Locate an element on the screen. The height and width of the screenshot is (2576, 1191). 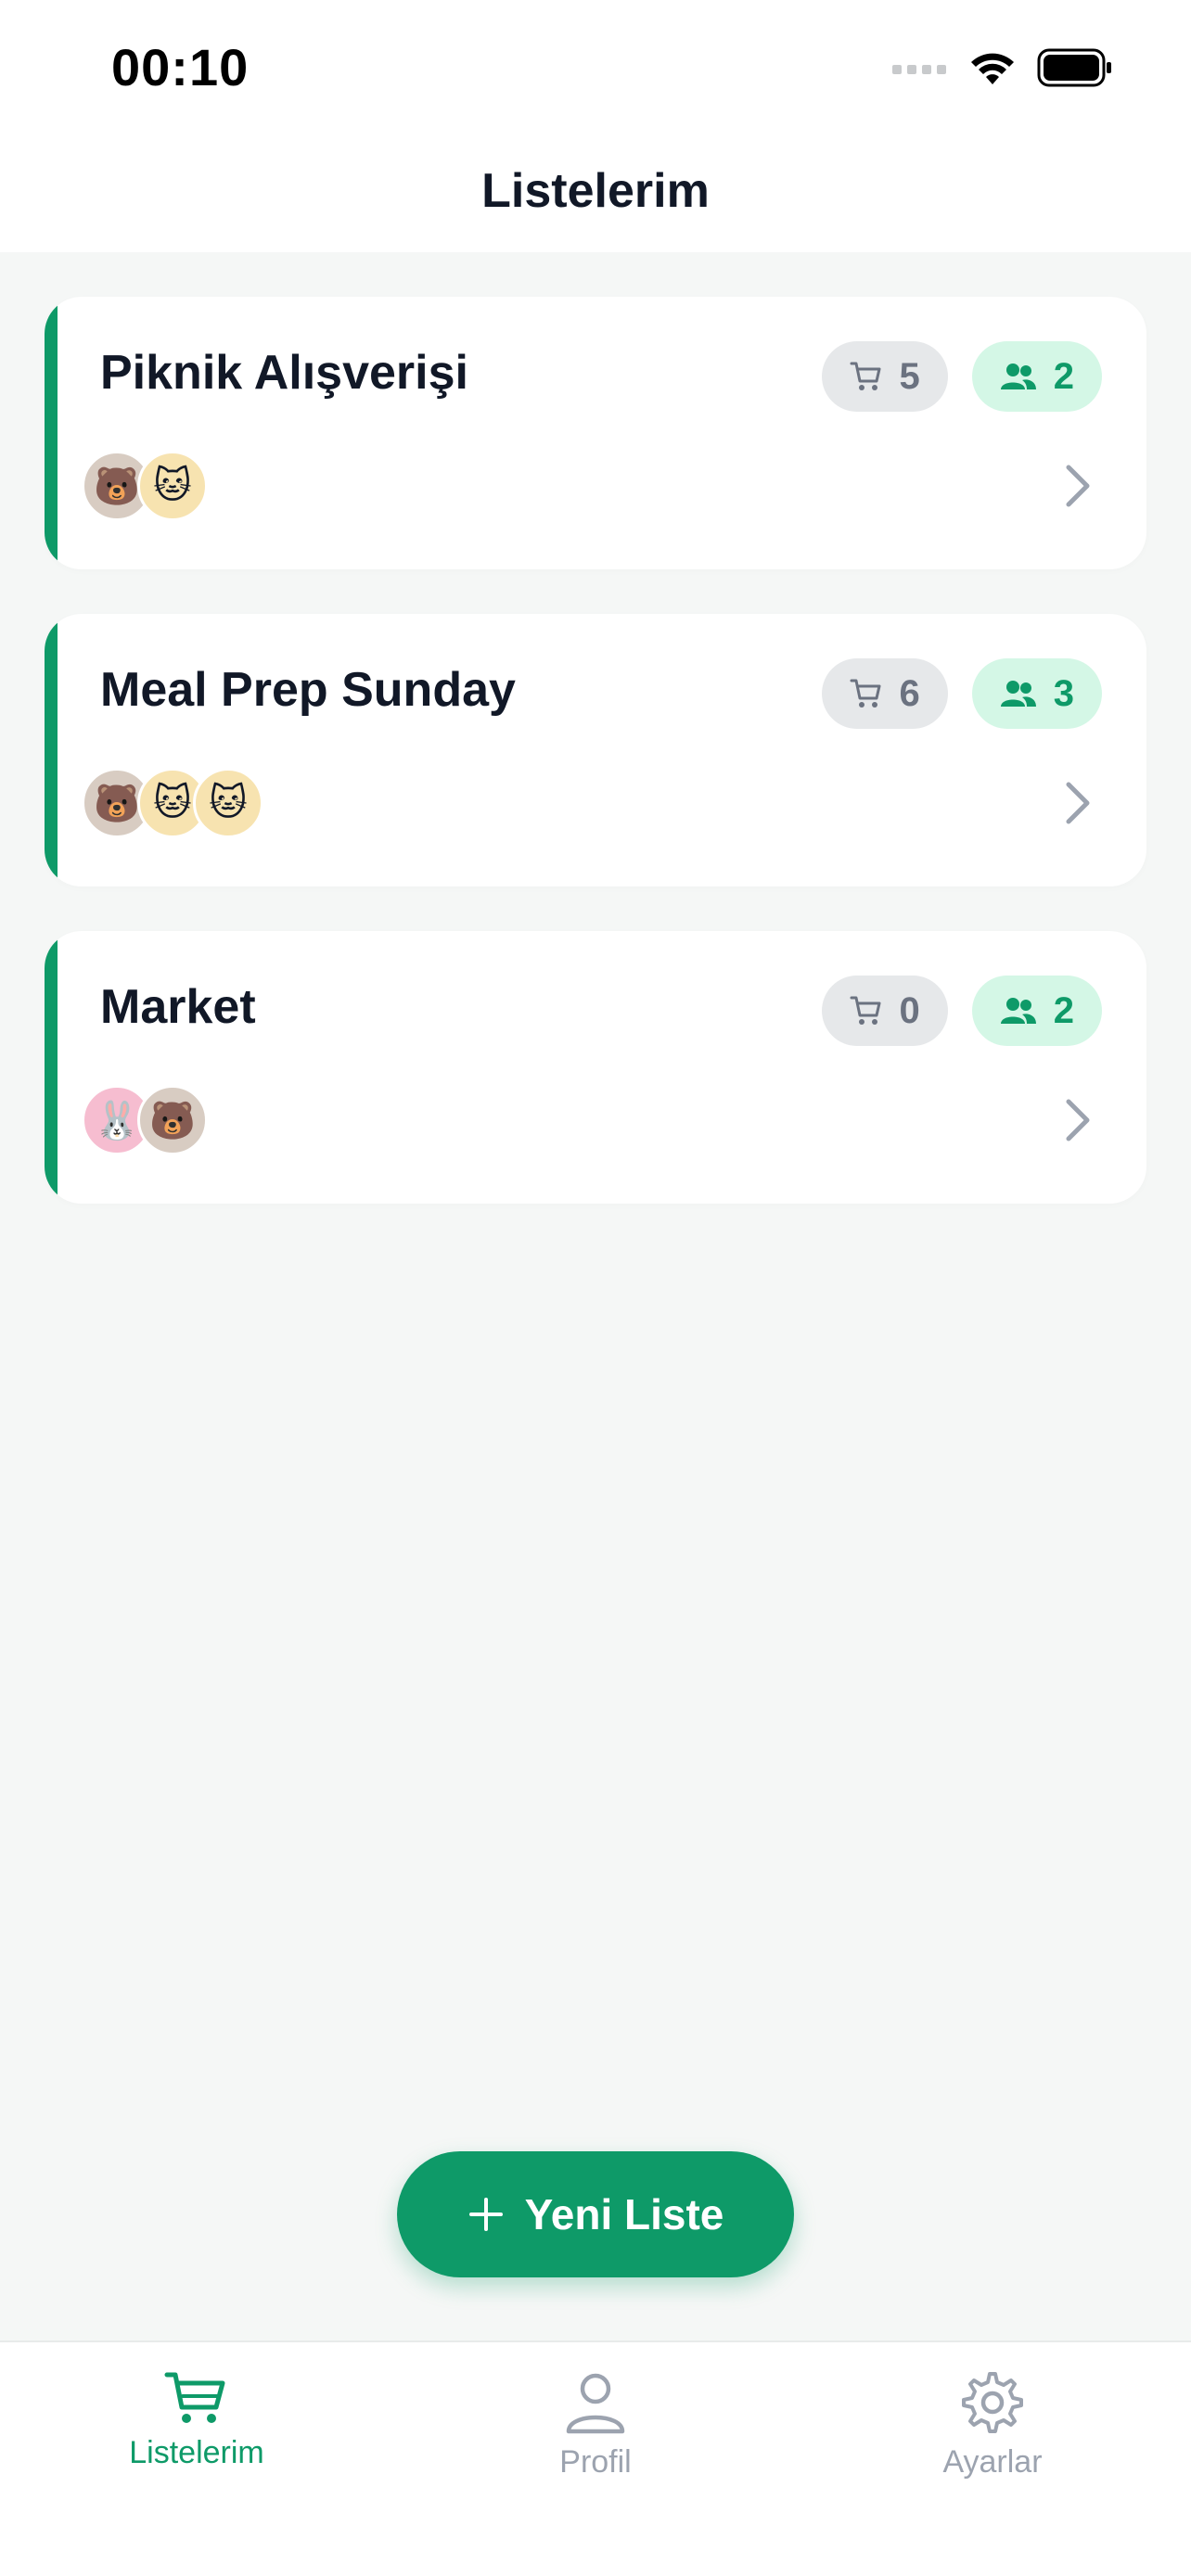
cellular-signal-icon is located at coordinates (919, 69).